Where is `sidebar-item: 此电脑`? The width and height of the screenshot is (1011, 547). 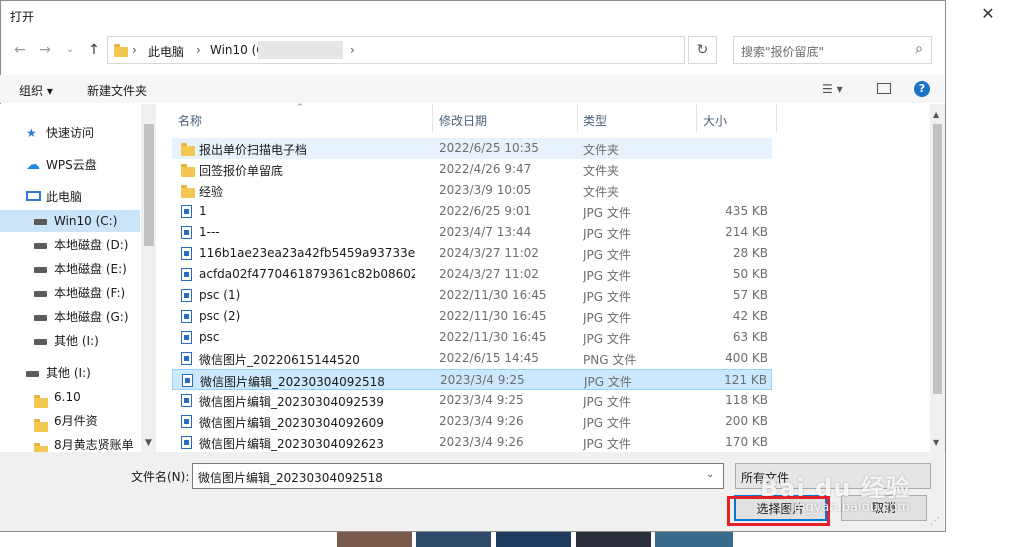 sidebar-item: 此电脑 is located at coordinates (70, 197).